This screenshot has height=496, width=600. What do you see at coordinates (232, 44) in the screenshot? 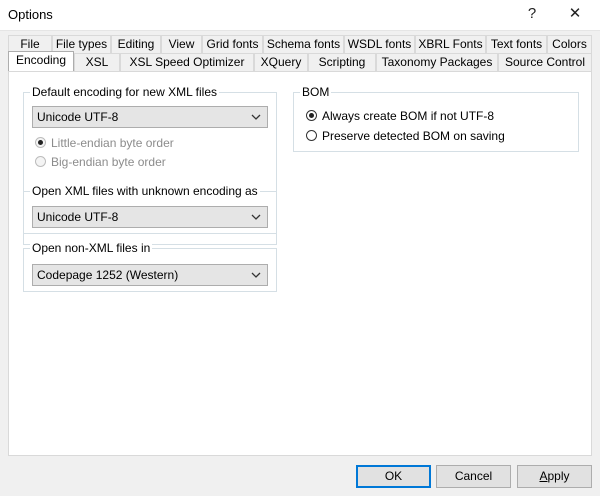
I see `tab-grid-fonts: Grid fonts` at bounding box center [232, 44].